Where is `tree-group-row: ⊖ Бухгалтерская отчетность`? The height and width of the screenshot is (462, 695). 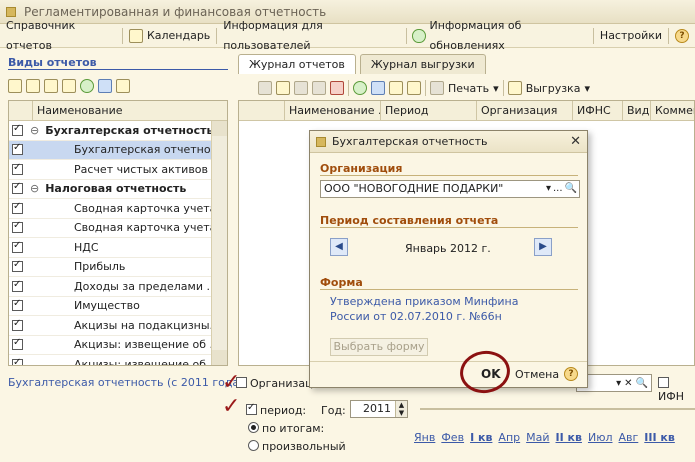
tree-group-row: ⊖ Бухгалтерская отчетность is located at coordinates (118, 131).